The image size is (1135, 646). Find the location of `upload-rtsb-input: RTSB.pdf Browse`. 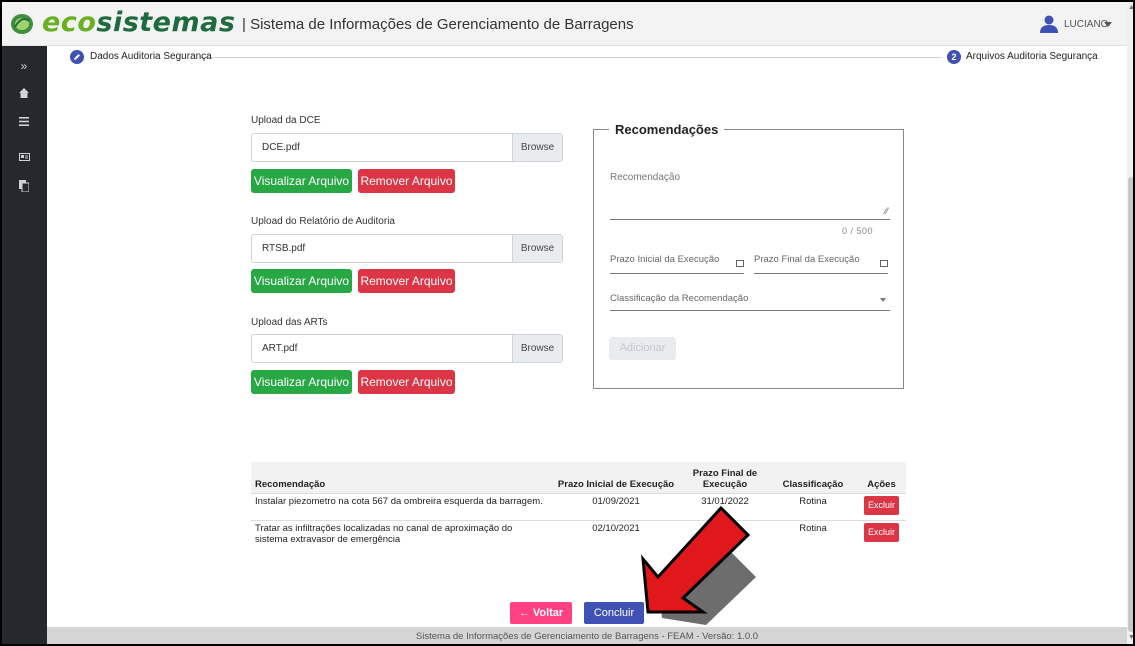

upload-rtsb-input: RTSB.pdf Browse is located at coordinates (407, 248).